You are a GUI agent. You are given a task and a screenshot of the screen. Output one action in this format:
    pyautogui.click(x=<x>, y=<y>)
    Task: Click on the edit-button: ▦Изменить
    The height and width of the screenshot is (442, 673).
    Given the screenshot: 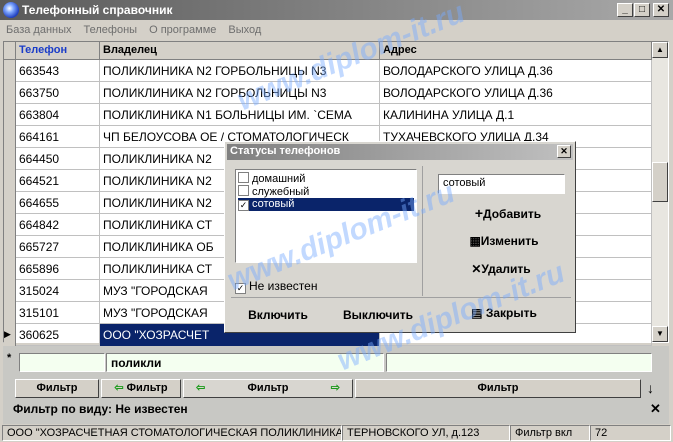 What is the action you would take?
    pyautogui.click(x=504, y=241)
    